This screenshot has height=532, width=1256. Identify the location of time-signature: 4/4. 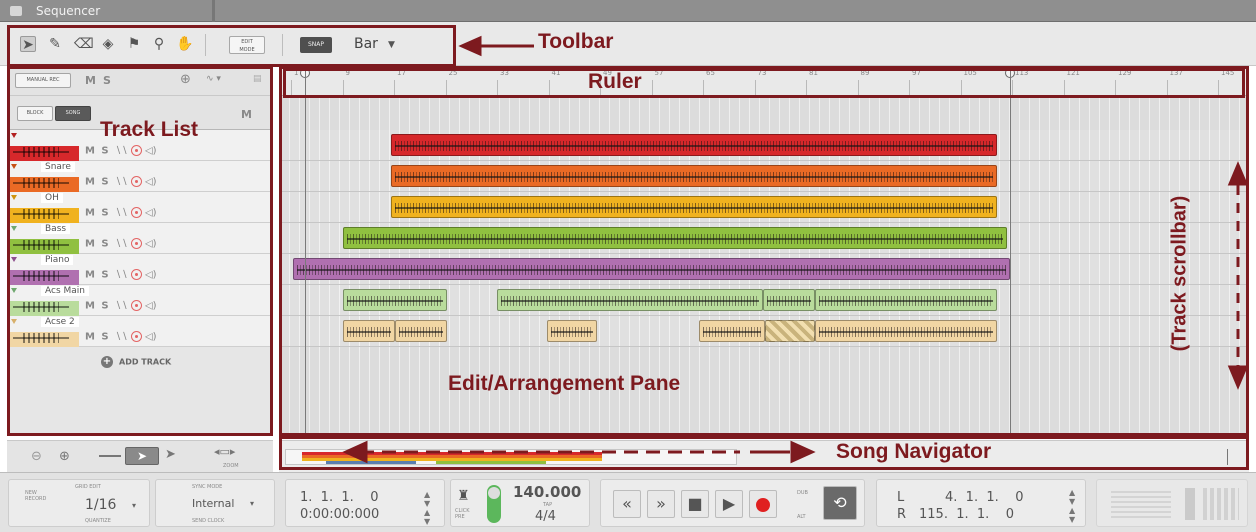
(545, 516).